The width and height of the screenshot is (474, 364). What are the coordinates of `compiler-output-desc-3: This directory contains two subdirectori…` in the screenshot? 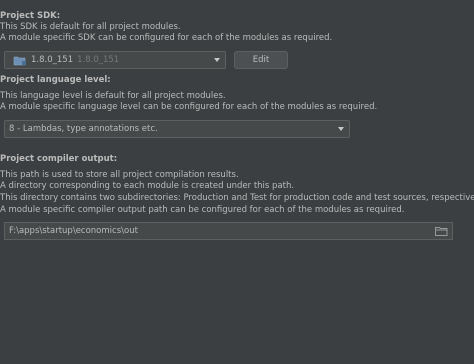 It's located at (237, 198).